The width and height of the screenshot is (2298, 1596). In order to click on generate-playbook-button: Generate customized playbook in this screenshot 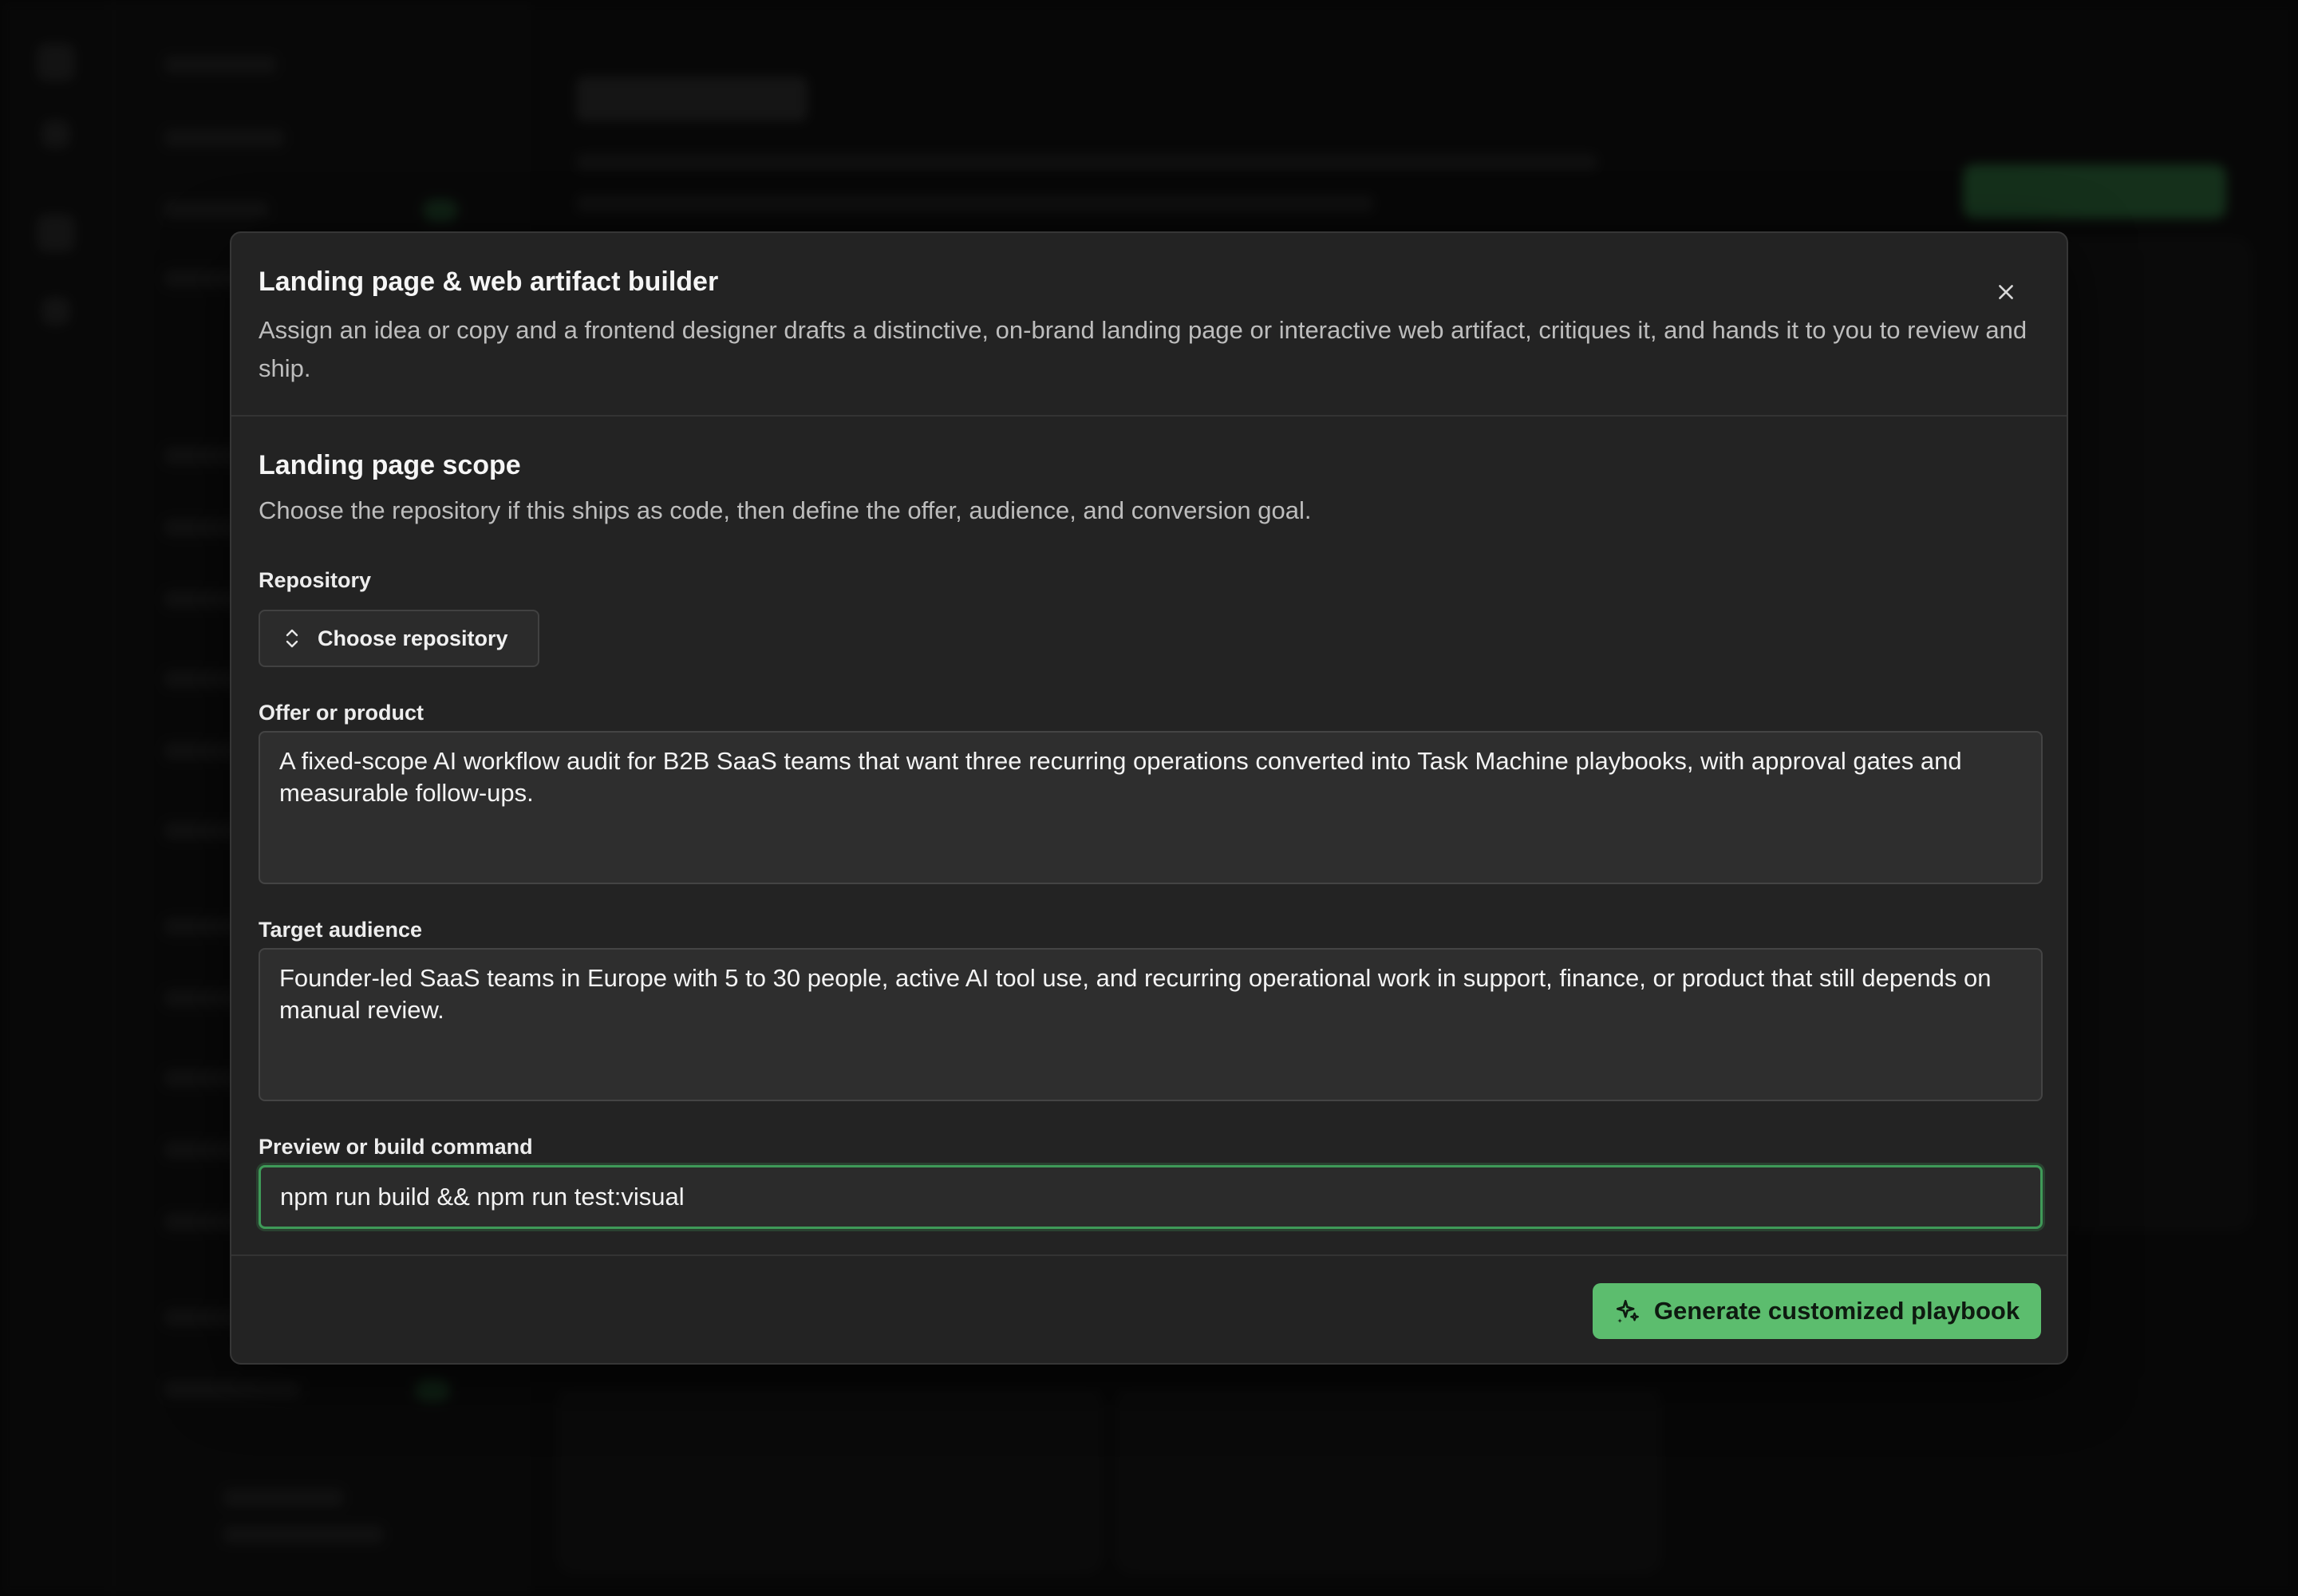, I will do `click(1817, 1311)`.